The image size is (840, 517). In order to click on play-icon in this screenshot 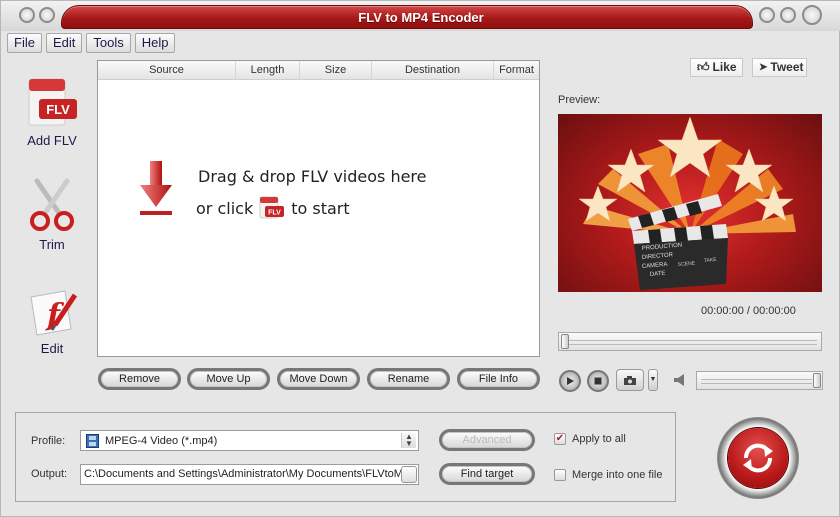, I will do `click(570, 381)`.